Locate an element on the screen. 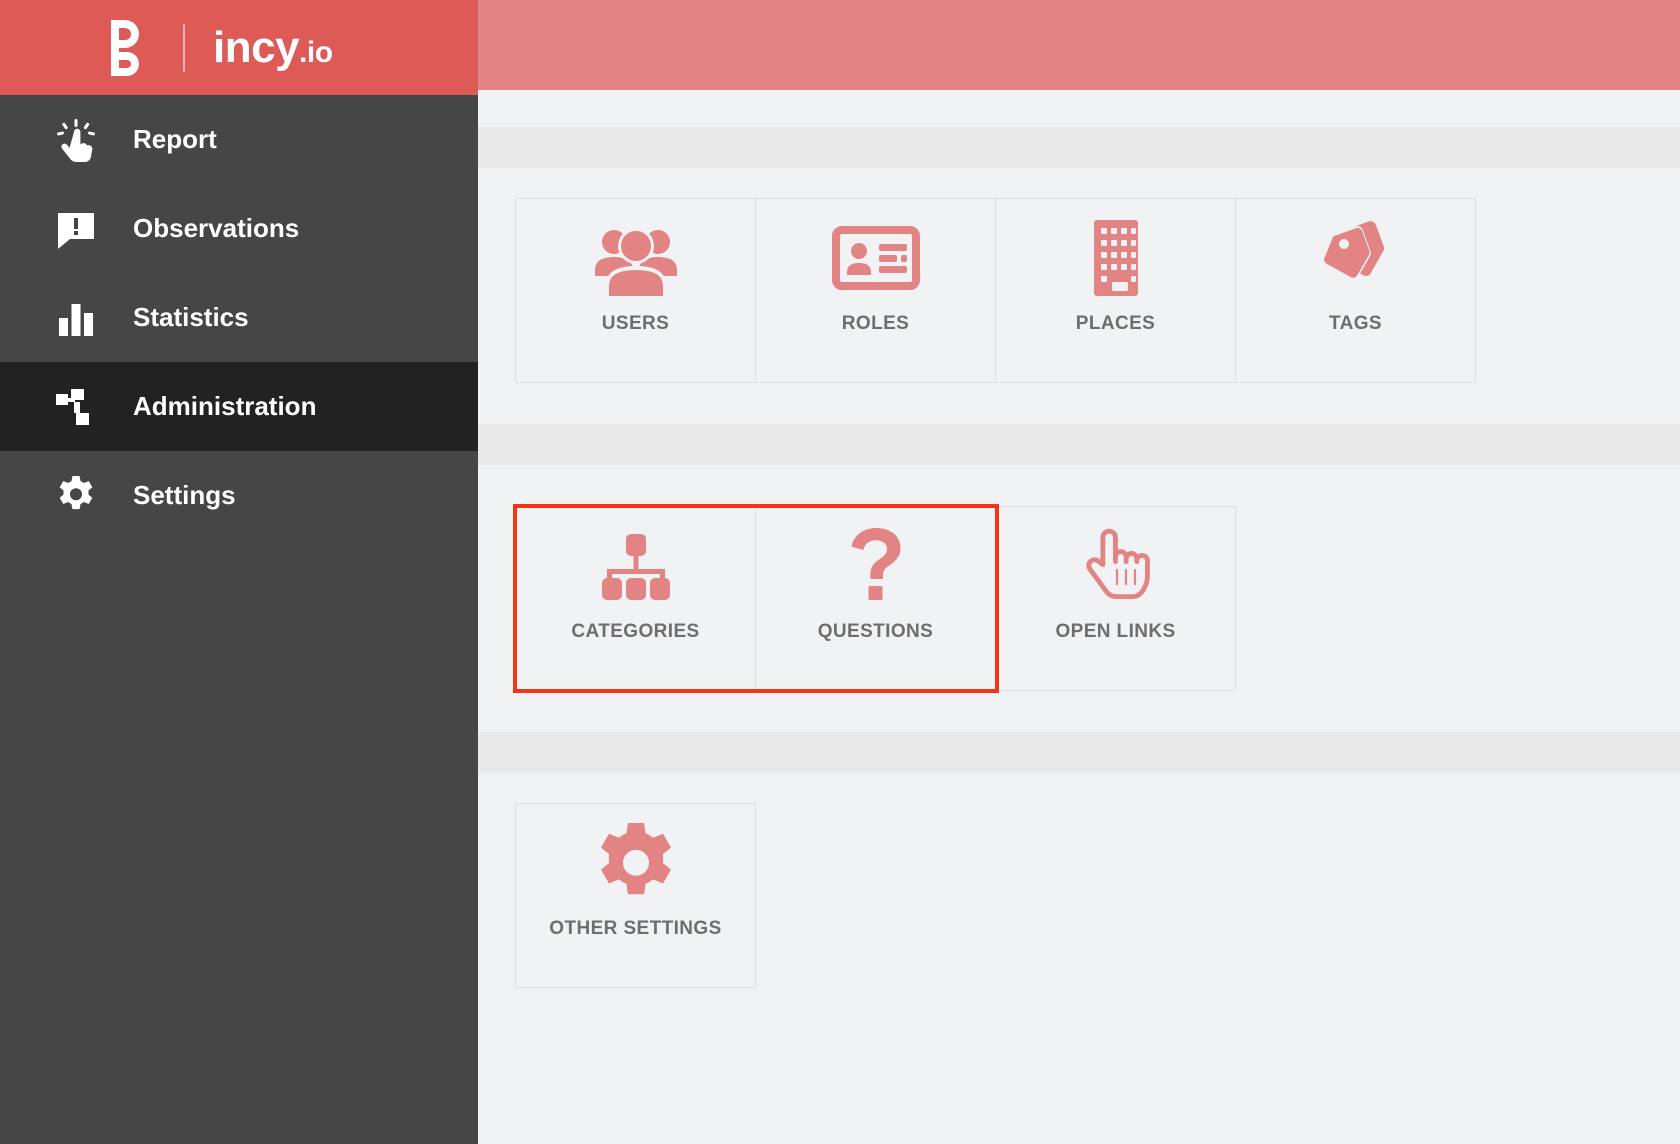  sidebar-item-label: Settings is located at coordinates (184, 495).